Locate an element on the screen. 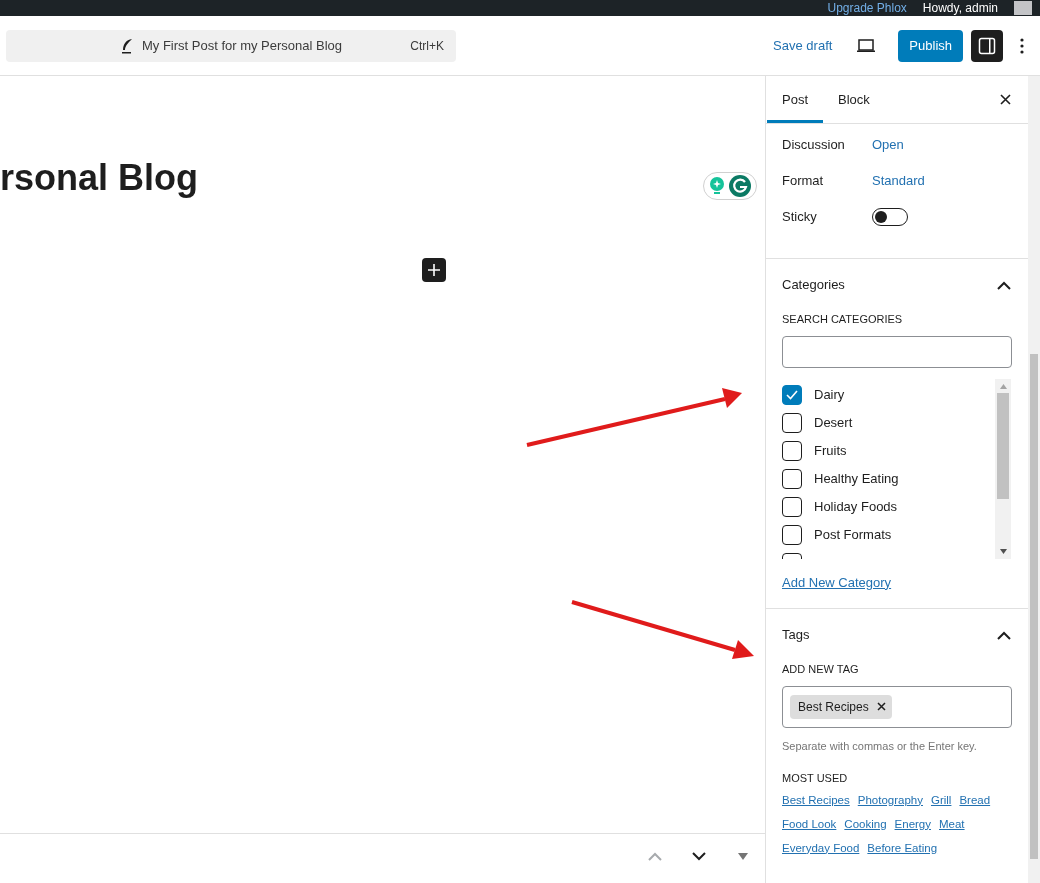  remove-icon is located at coordinates (881, 706).